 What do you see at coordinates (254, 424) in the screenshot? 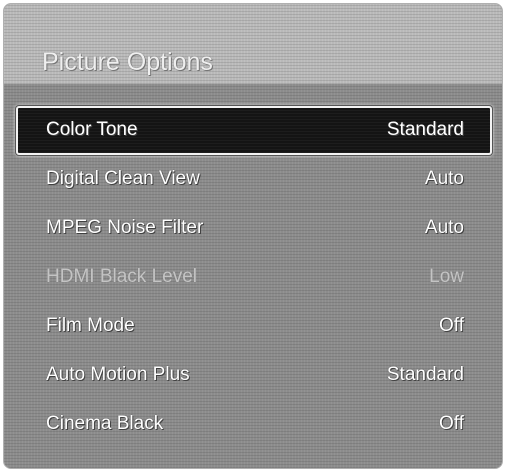
I see `menu-item-cinema-black: Cinema Black Off` at bounding box center [254, 424].